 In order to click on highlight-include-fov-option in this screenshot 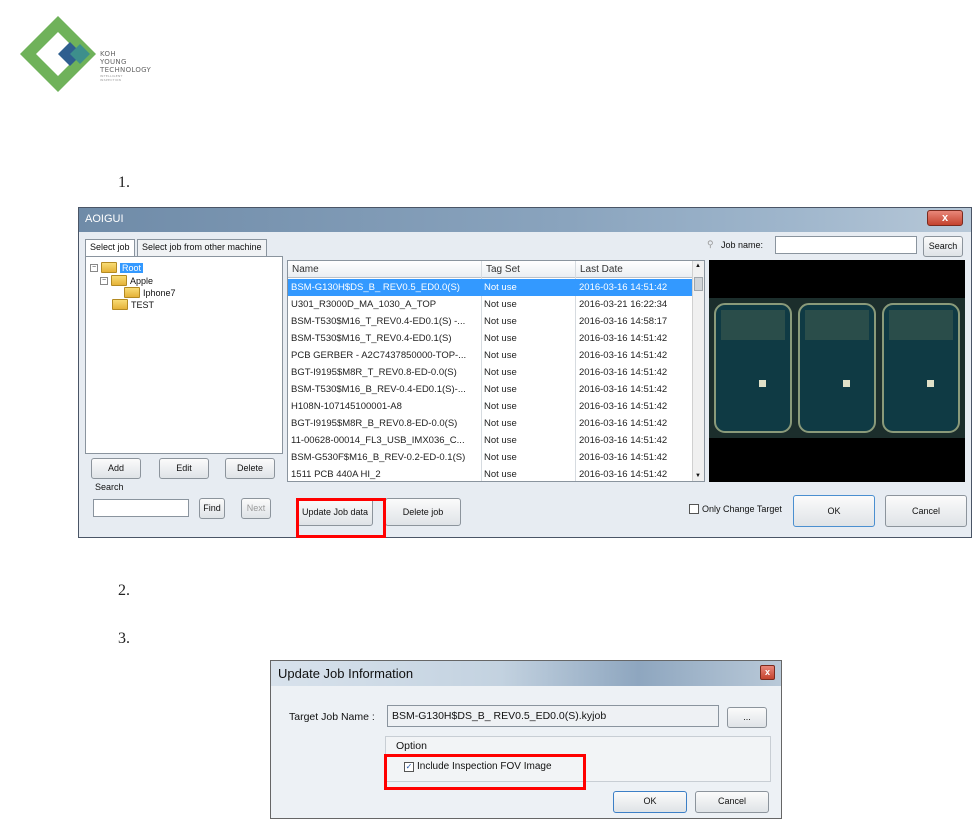, I will do `click(485, 772)`.